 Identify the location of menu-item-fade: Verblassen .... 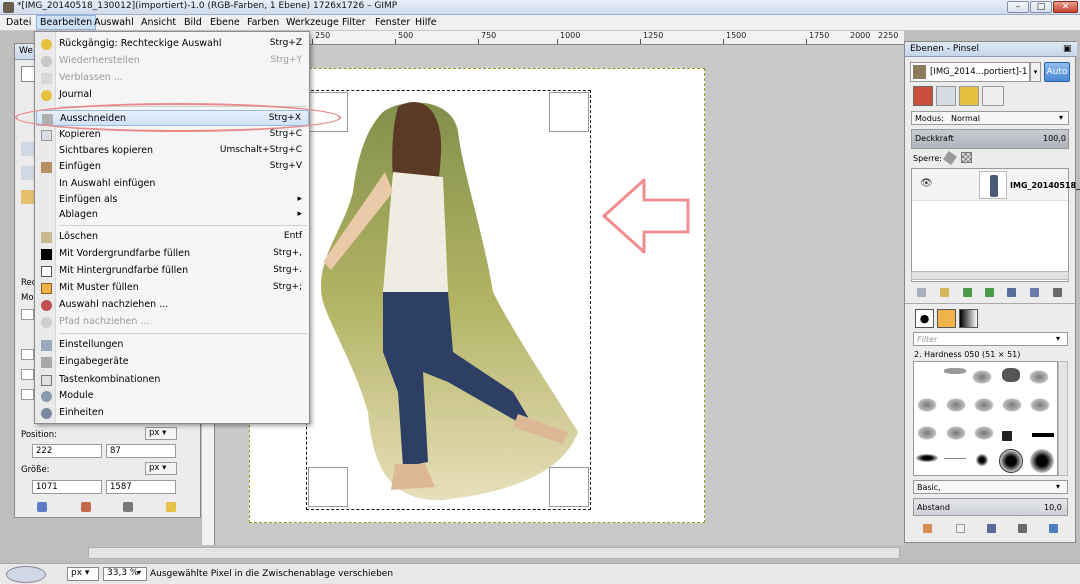
(172, 78).